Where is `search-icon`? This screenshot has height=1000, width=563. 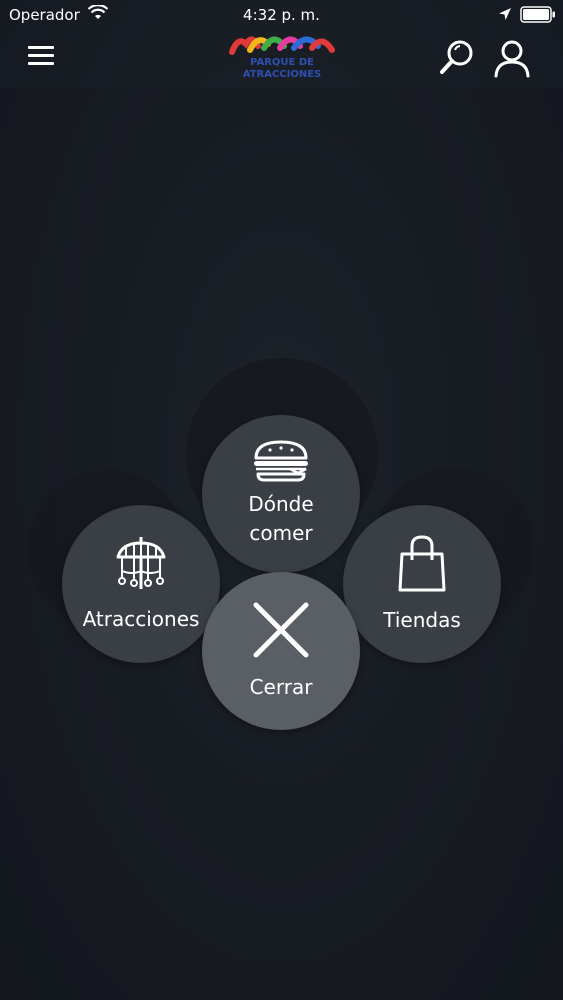 search-icon is located at coordinates (457, 58).